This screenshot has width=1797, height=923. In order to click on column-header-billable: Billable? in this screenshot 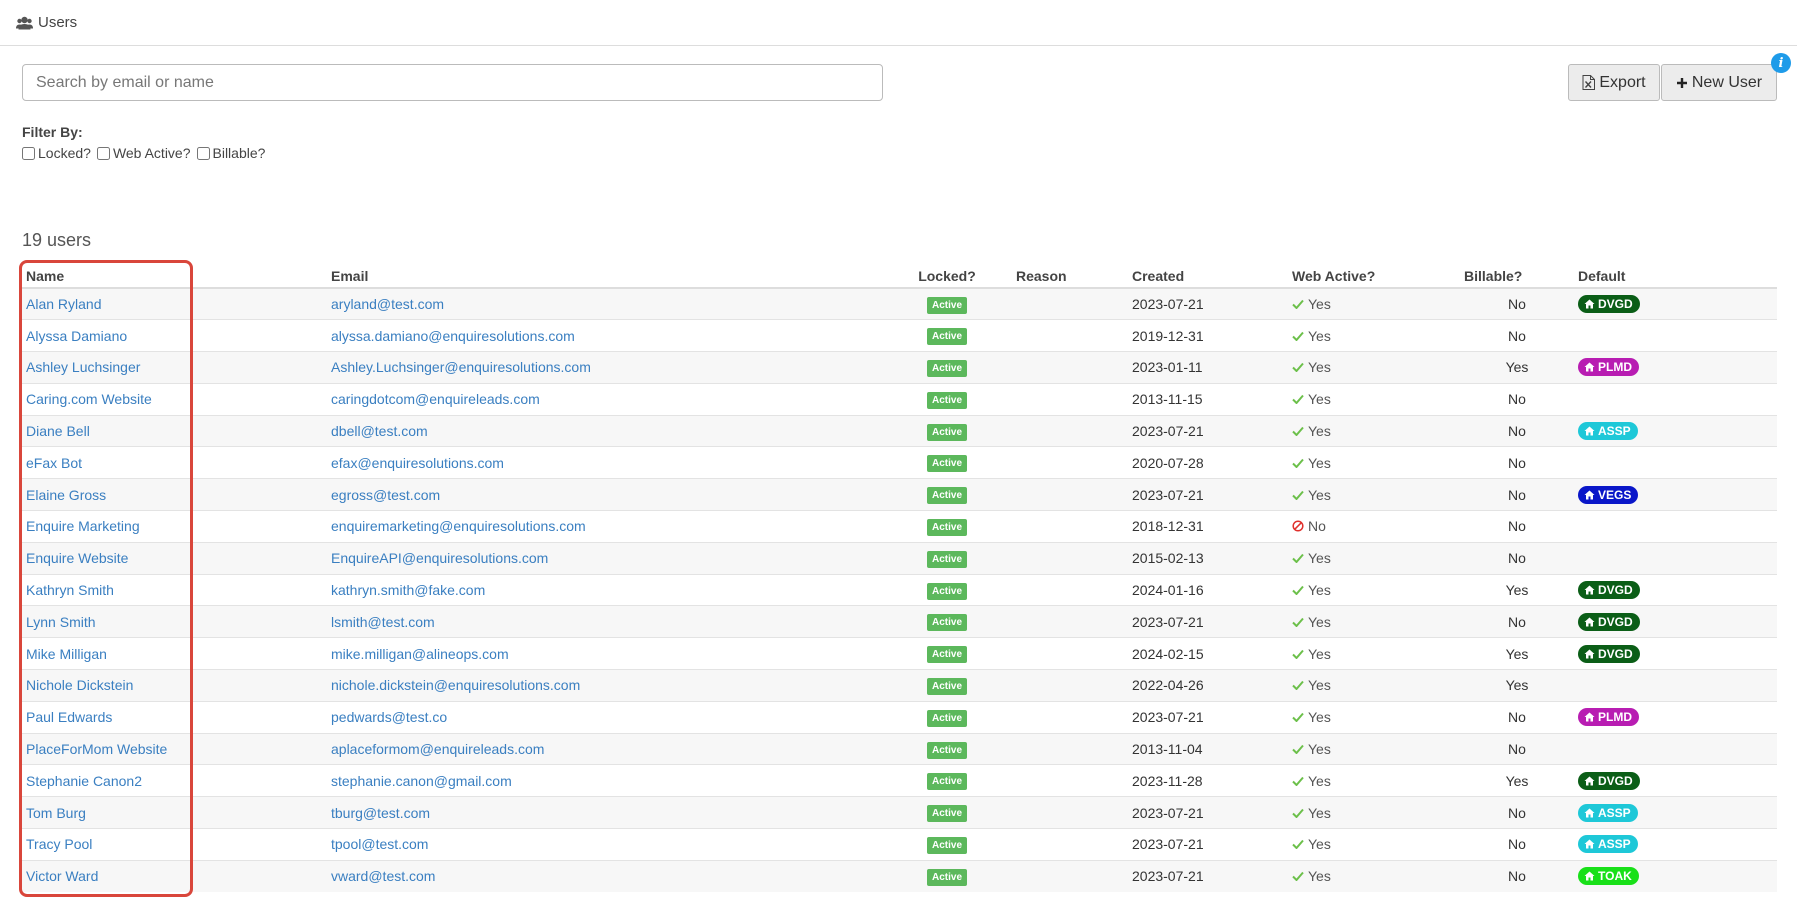, I will do `click(1517, 276)`.